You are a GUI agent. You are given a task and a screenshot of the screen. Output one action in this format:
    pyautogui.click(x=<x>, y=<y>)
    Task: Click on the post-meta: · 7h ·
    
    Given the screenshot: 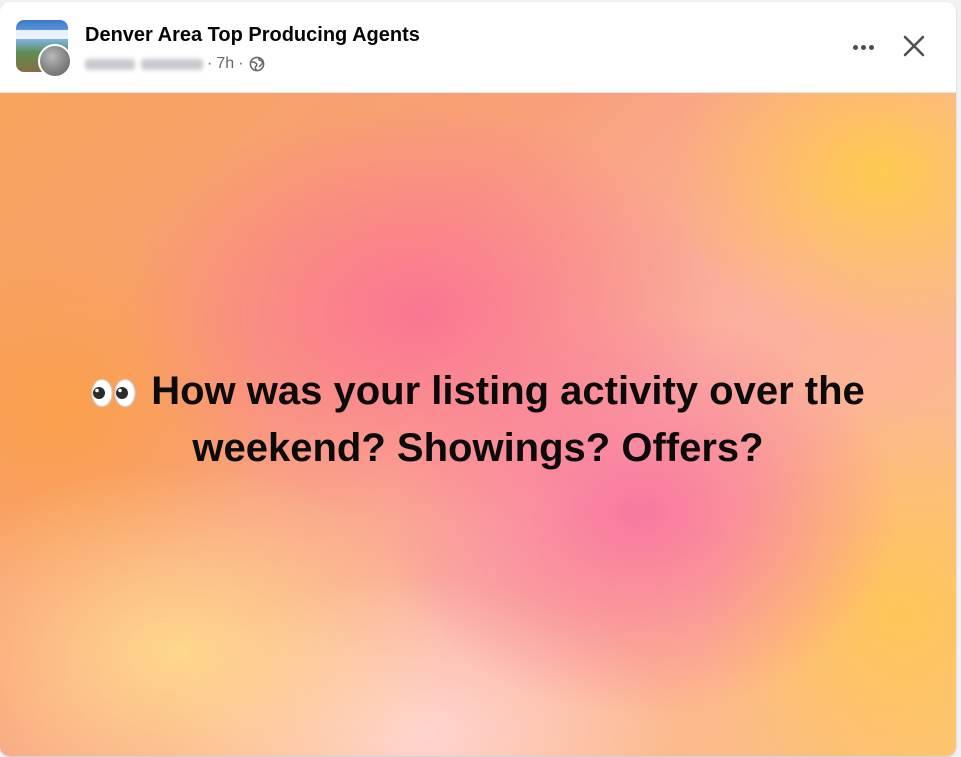 What is the action you would take?
    pyautogui.click(x=175, y=64)
    